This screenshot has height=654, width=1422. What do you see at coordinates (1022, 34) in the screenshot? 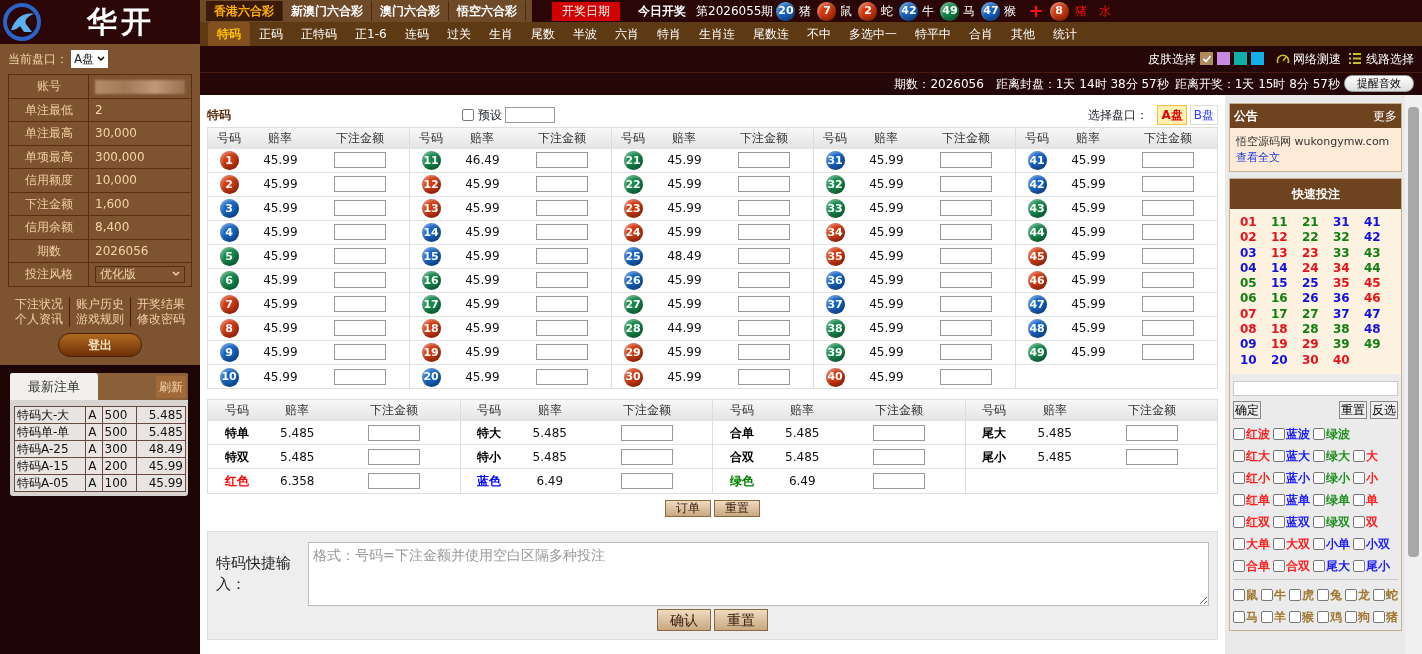
I see `game-tab: 其他` at bounding box center [1022, 34].